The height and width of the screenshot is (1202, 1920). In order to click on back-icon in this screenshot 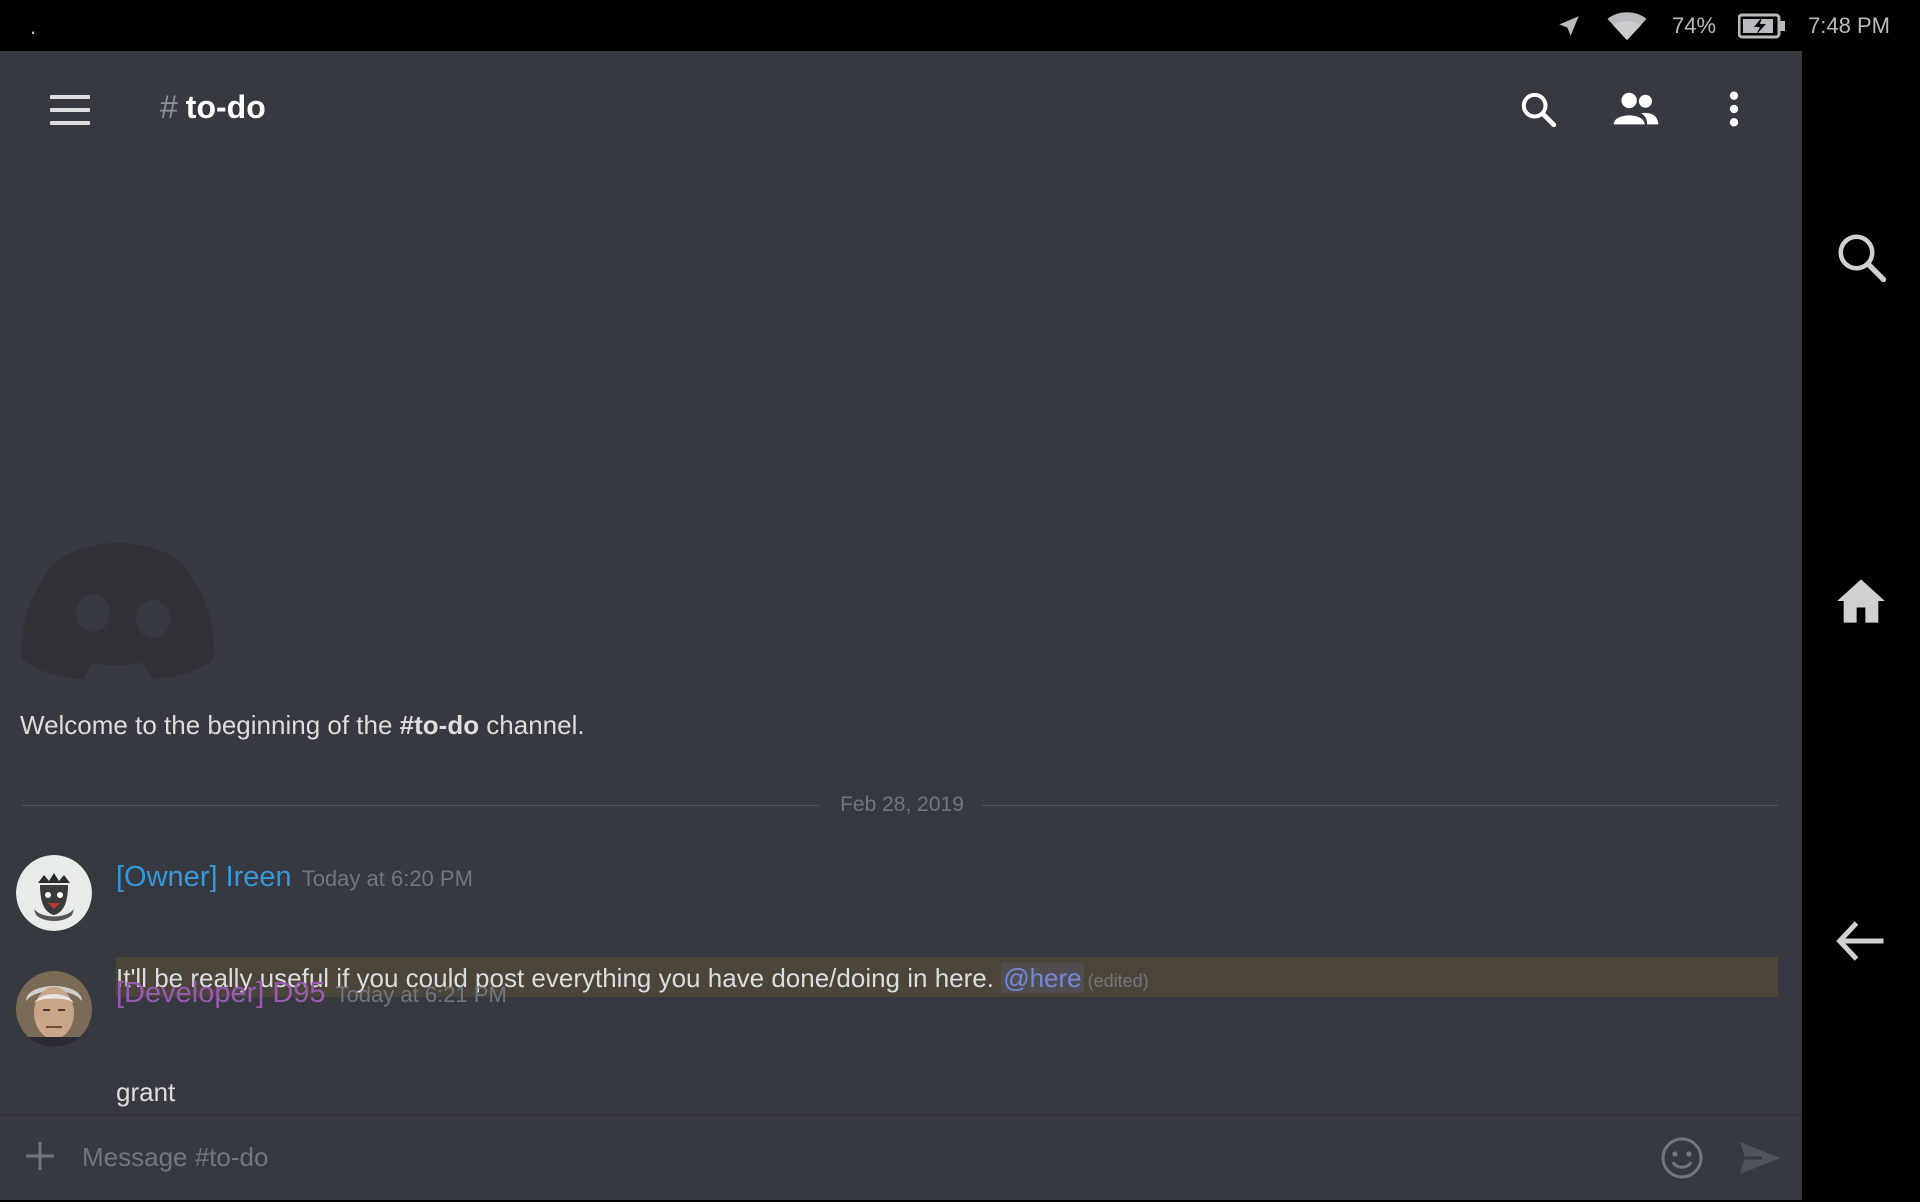, I will do `click(1861, 941)`.